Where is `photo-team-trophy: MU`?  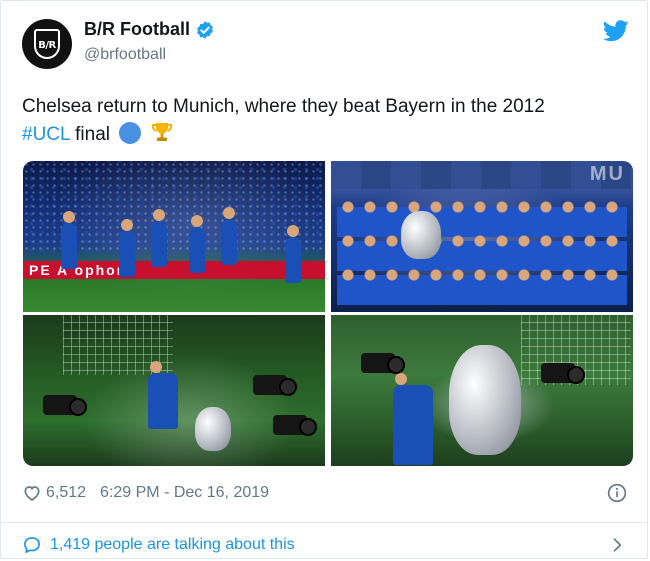
photo-team-trophy: MU is located at coordinates (482, 236).